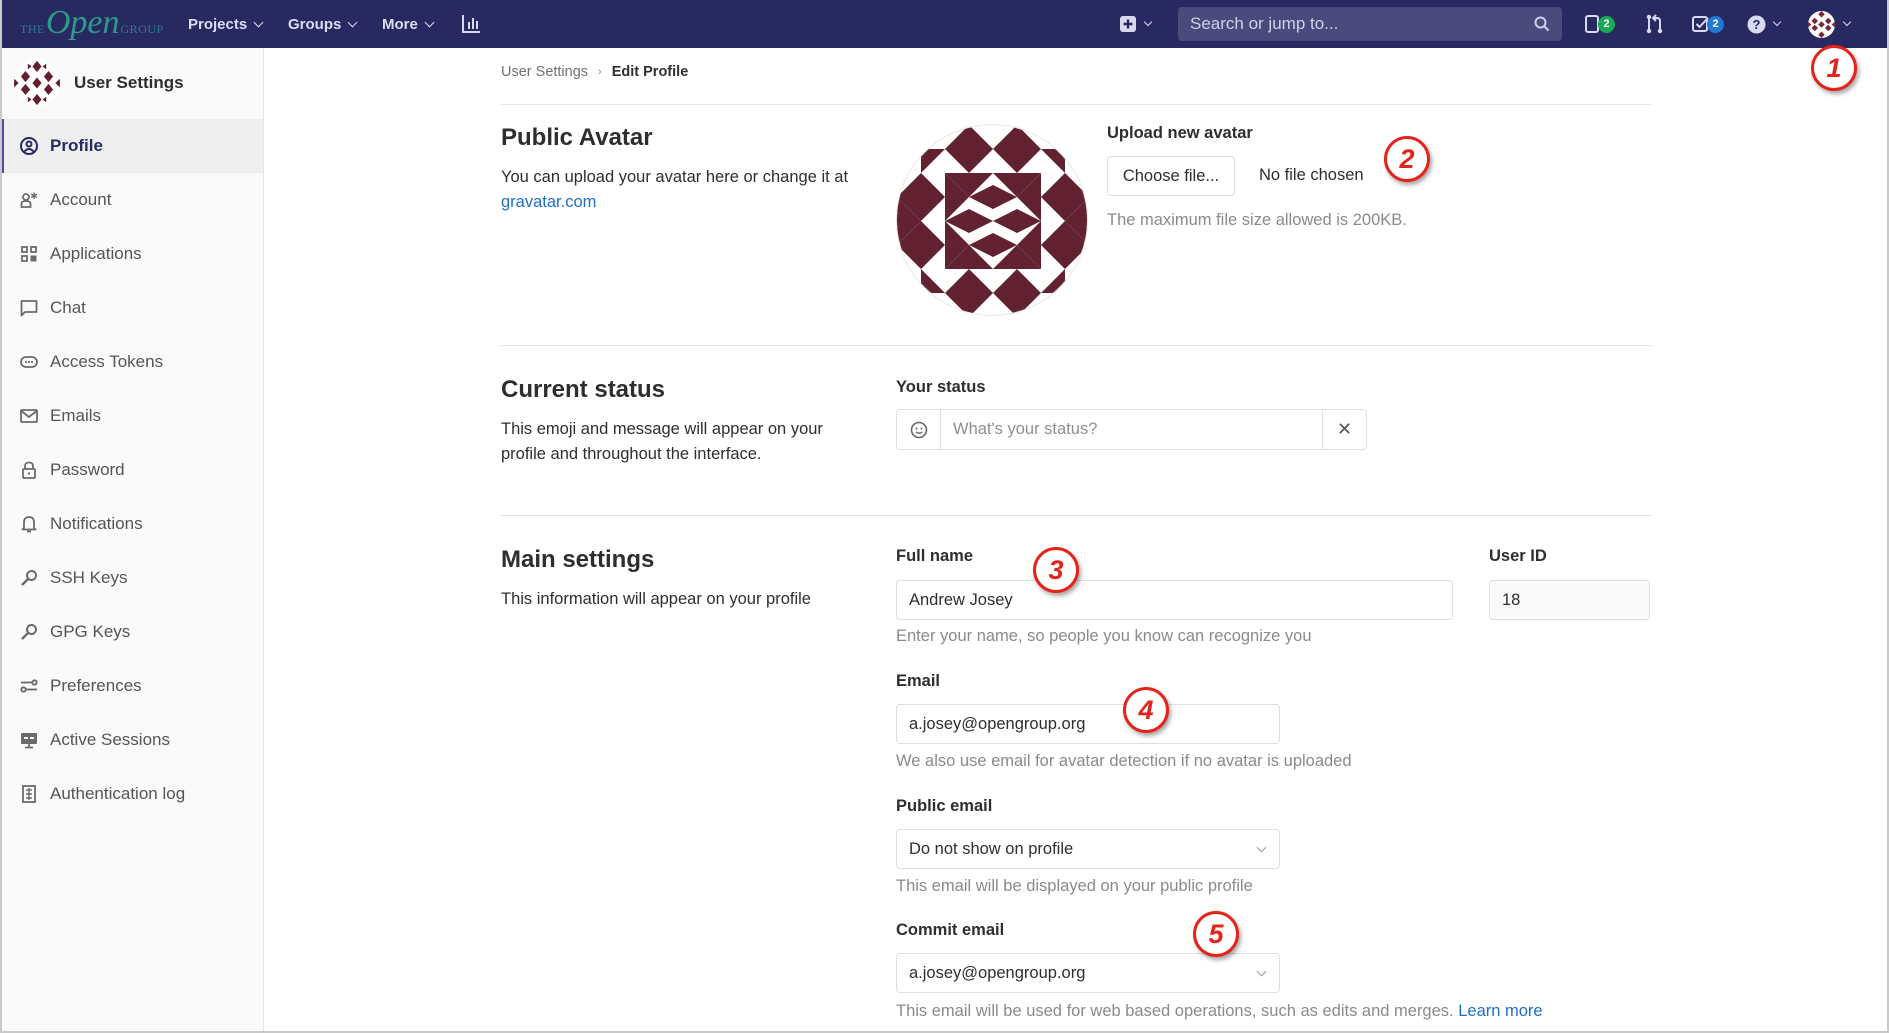 The height and width of the screenshot is (1033, 1889). What do you see at coordinates (226, 24) in the screenshot?
I see `nav-projects: Projects` at bounding box center [226, 24].